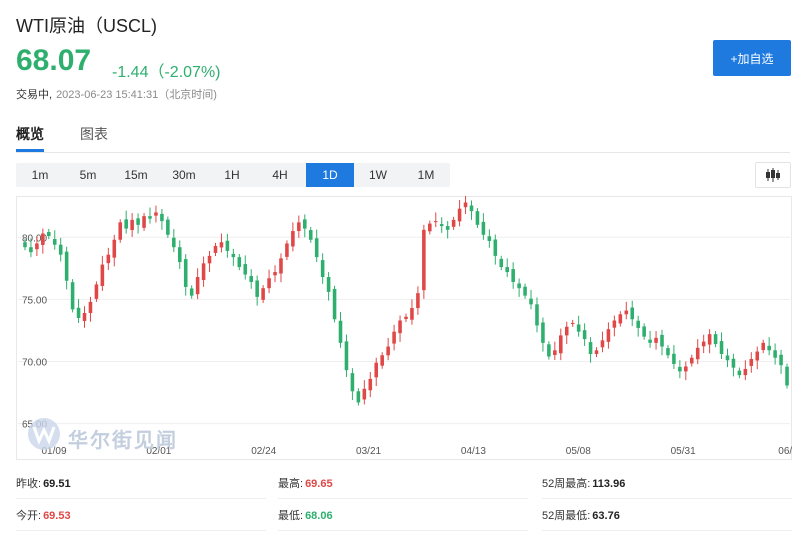 The height and width of the screenshot is (544, 800). Describe the element at coordinates (319, 484) in the screenshot. I see `stat-value: 69.65` at that location.